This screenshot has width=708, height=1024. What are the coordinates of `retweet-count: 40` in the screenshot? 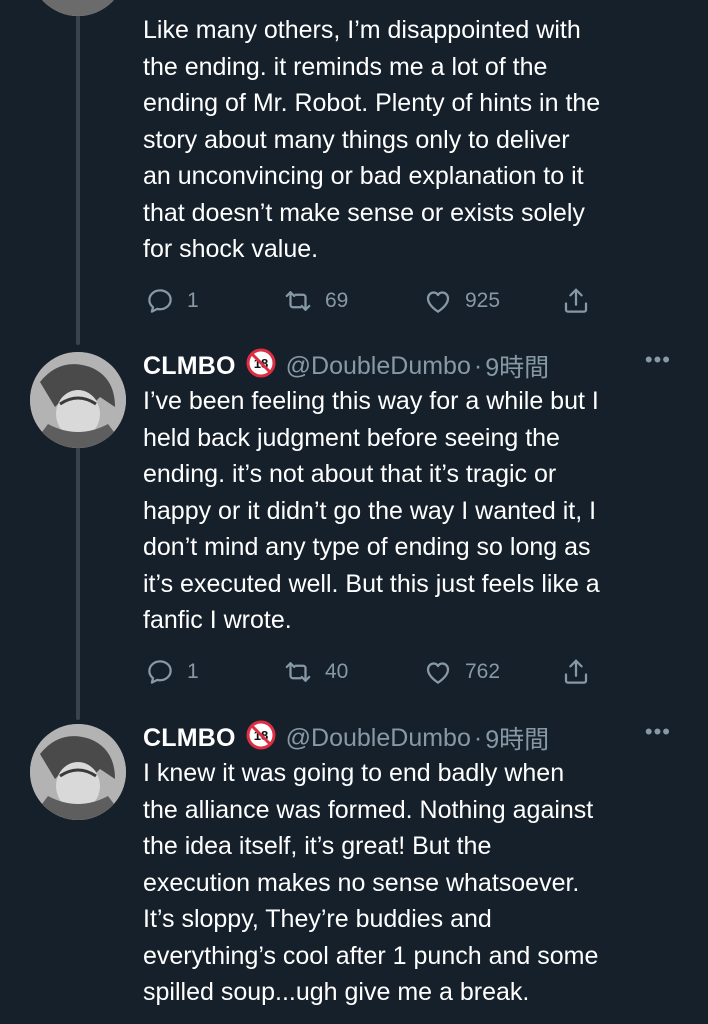 It's located at (337, 671).